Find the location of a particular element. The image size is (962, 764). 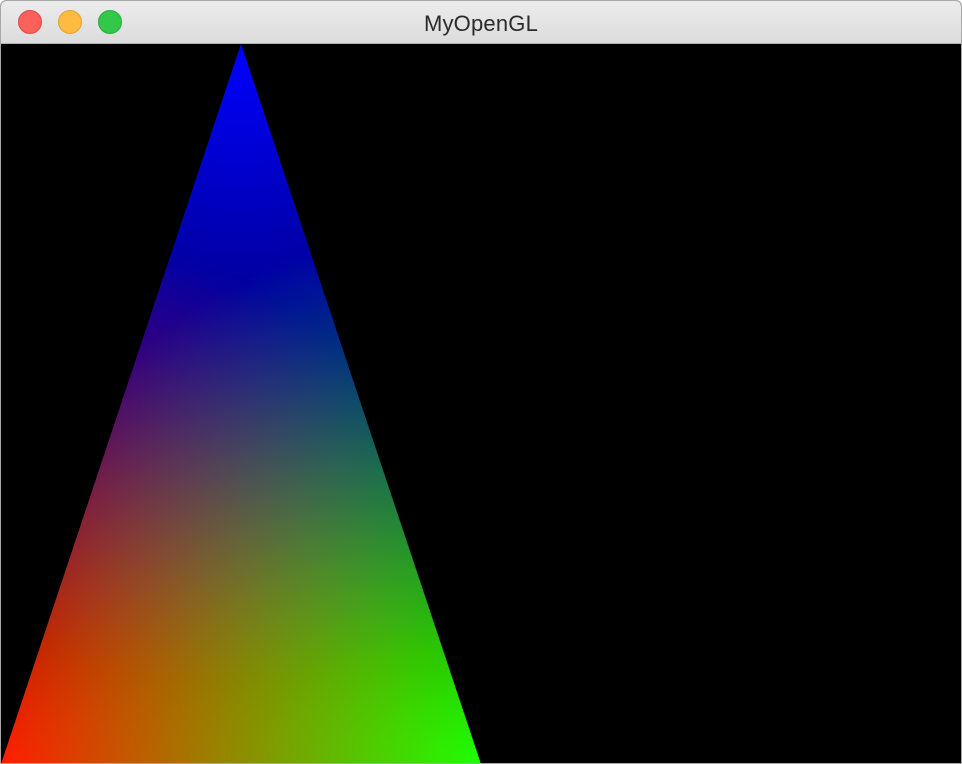

window-title: MyOpenGL is located at coordinates (481, 23).